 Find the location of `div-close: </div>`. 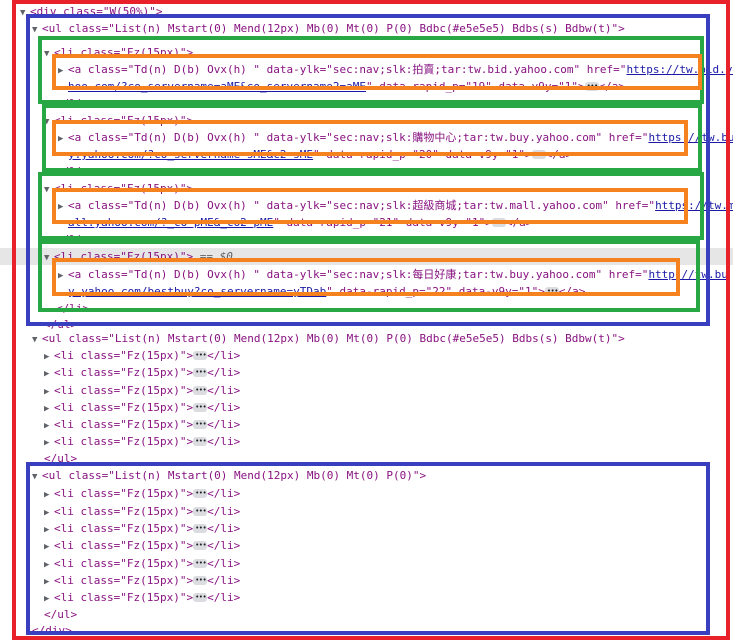

div-close: </div> is located at coordinates (366, 630).